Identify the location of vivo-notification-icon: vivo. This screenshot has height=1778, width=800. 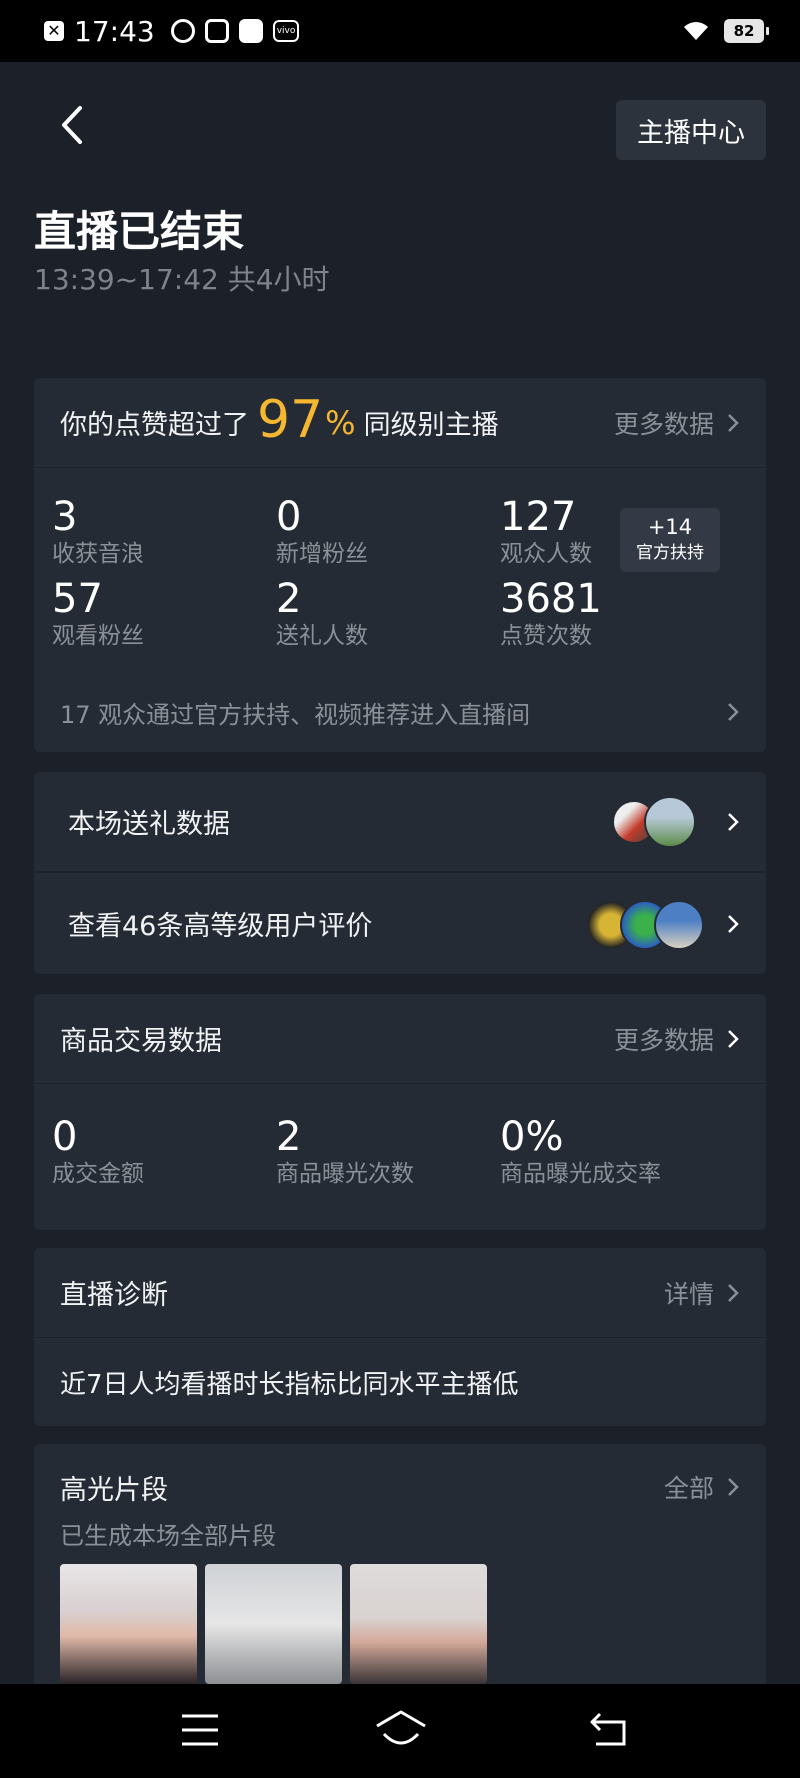
(286, 31).